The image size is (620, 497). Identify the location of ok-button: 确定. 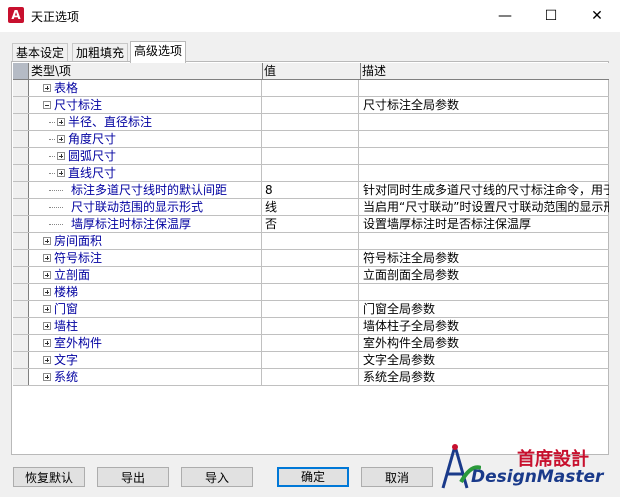
(313, 477).